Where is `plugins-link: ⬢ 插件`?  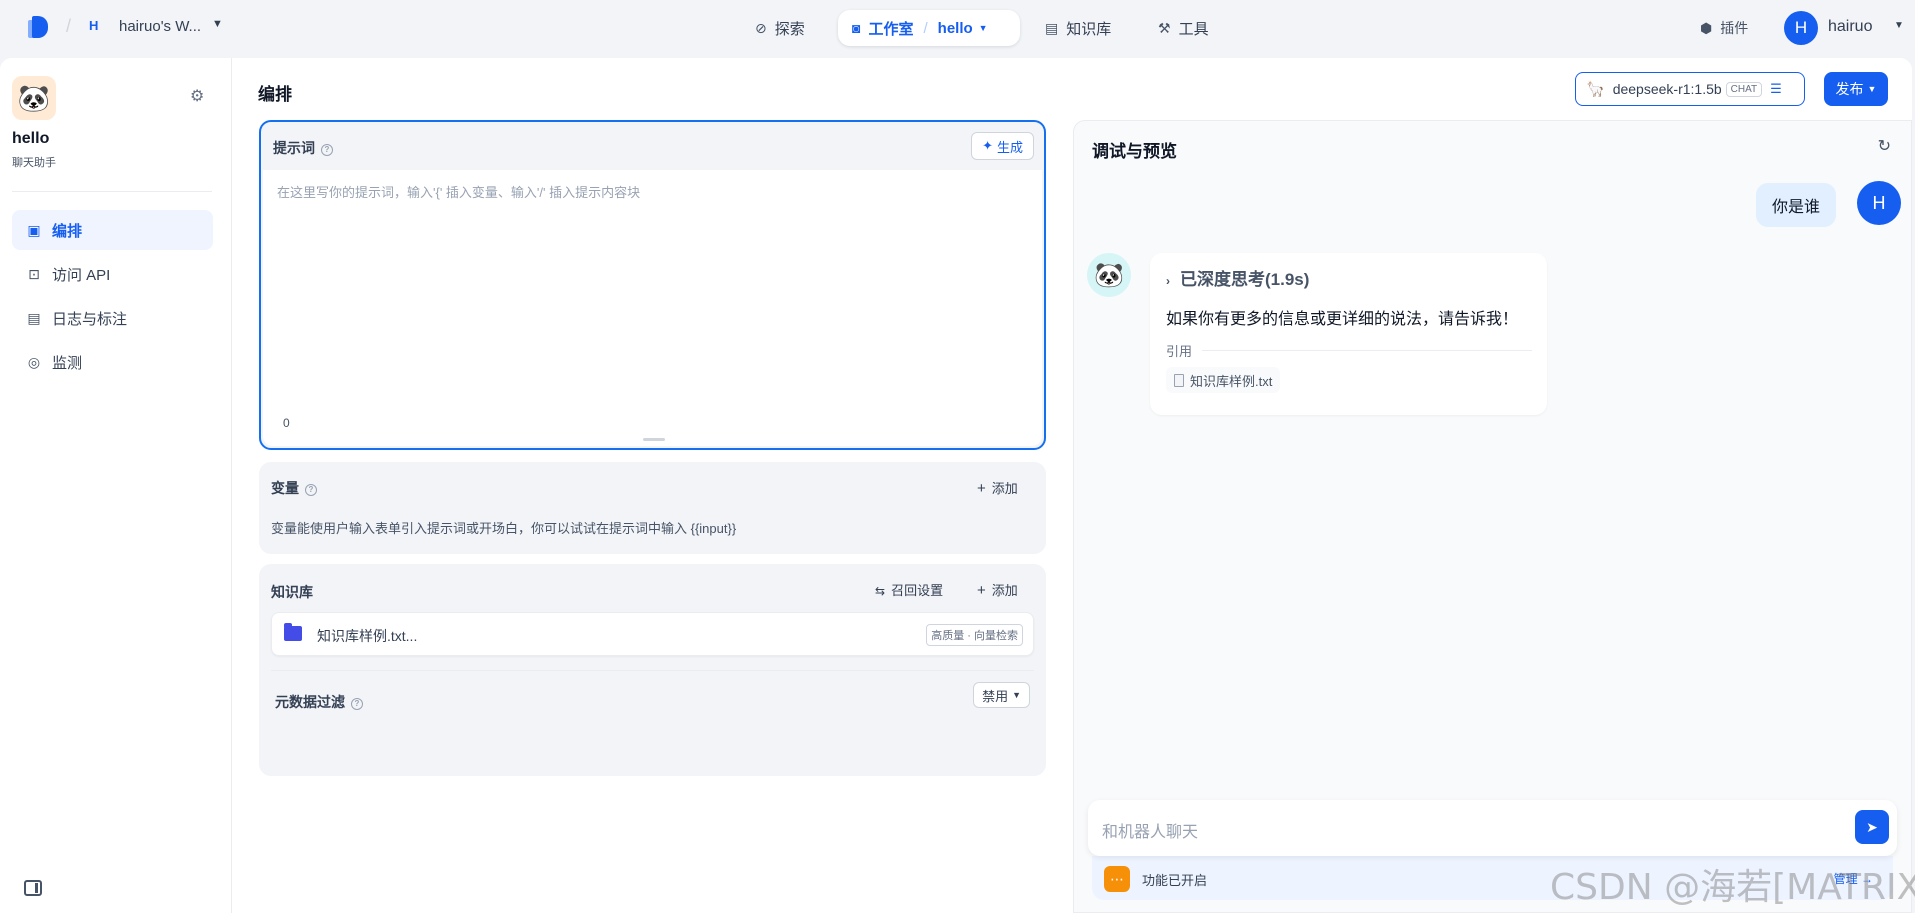 plugins-link: ⬢ 插件 is located at coordinates (1724, 28).